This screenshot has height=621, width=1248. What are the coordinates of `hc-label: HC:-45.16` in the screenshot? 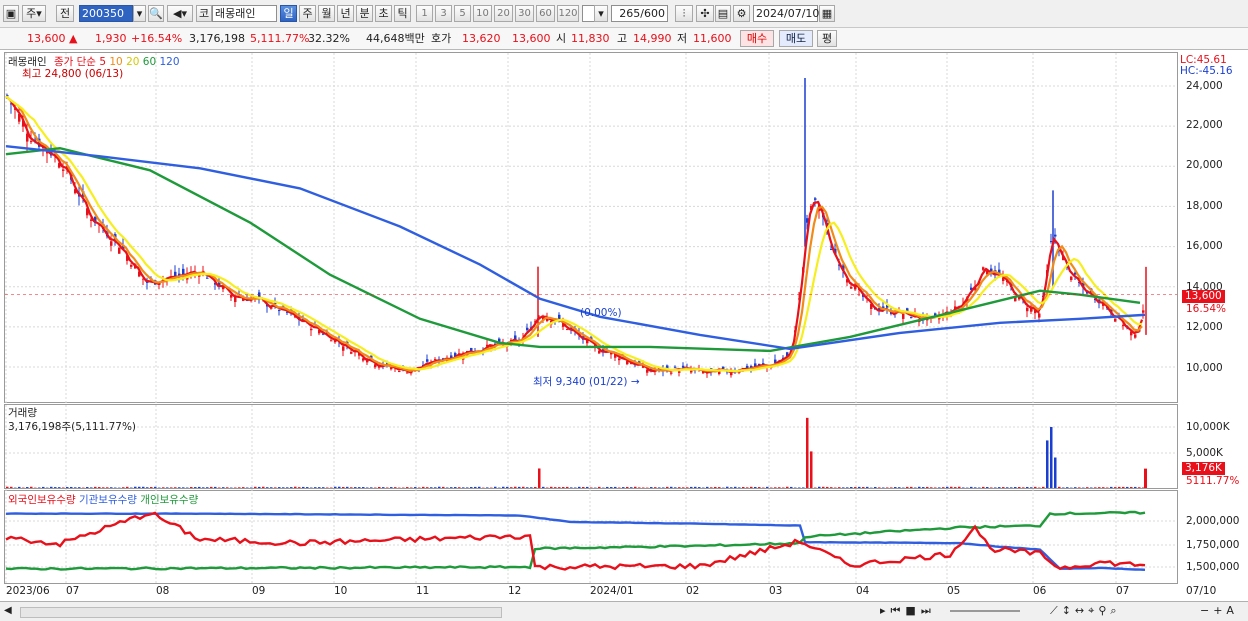 It's located at (1206, 71).